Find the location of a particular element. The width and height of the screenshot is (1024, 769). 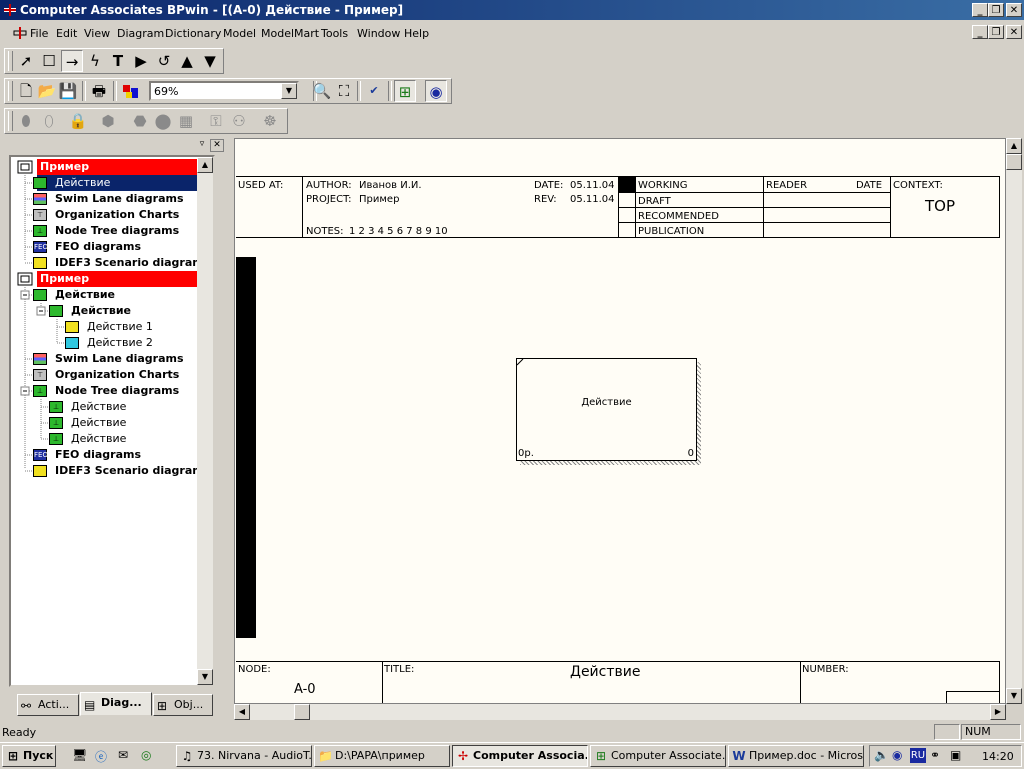

open-folder-icon: 📂 is located at coordinates (47, 91).